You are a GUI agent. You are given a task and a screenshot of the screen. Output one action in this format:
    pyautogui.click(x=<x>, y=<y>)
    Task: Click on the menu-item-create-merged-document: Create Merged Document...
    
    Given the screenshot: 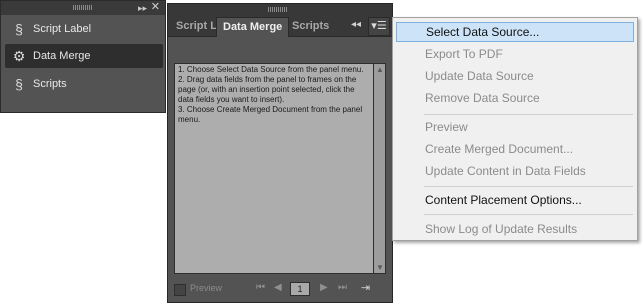 What is the action you would take?
    pyautogui.click(x=515, y=149)
    